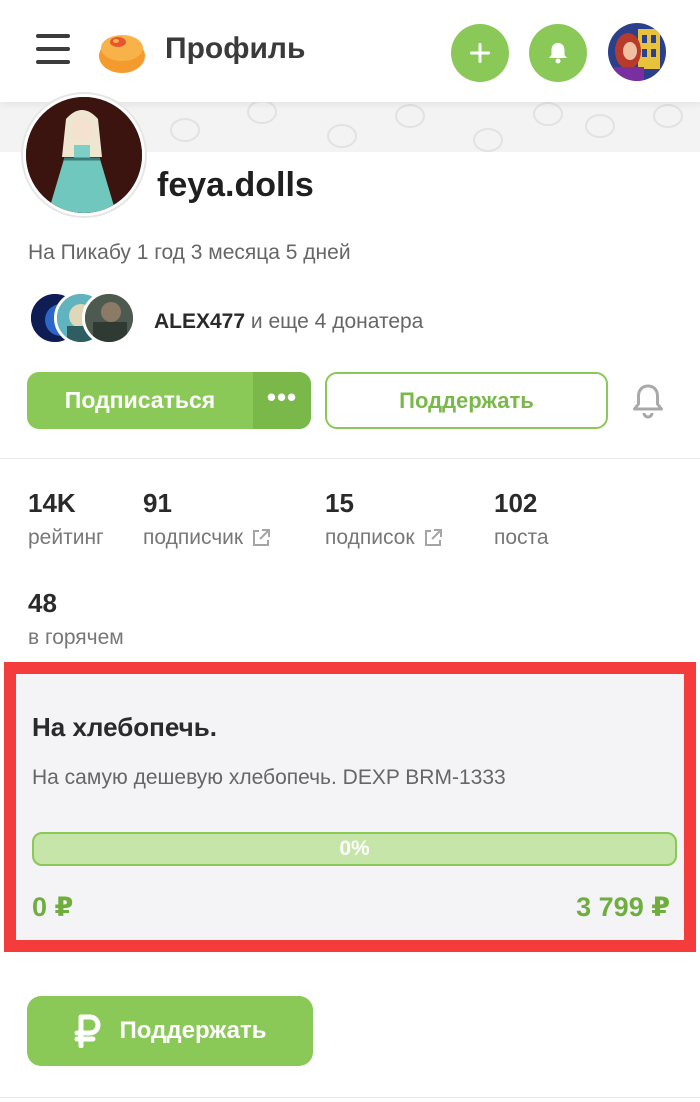  I want to click on stat-subscribers: 91 подписчик, so click(207, 519).